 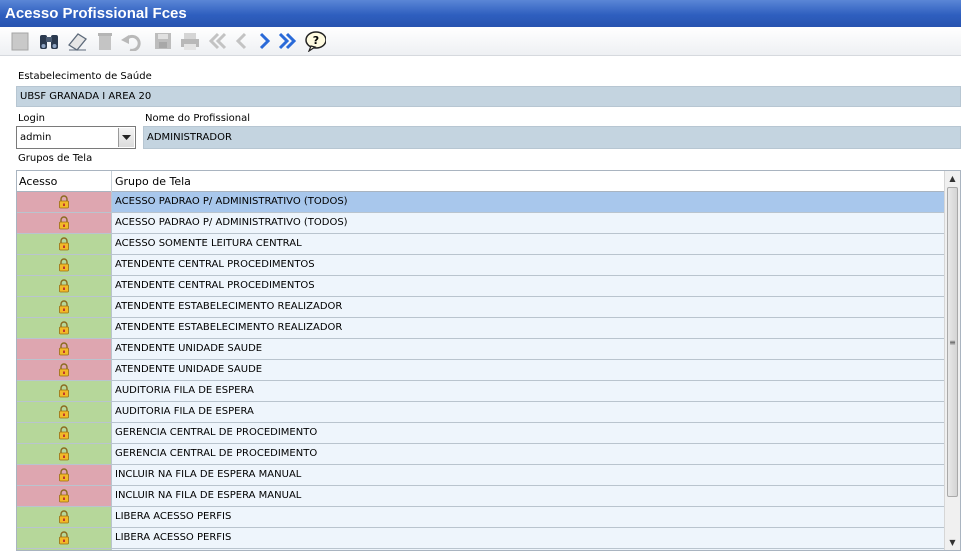 I want to click on search-binoculars-icon, so click(x=49, y=41).